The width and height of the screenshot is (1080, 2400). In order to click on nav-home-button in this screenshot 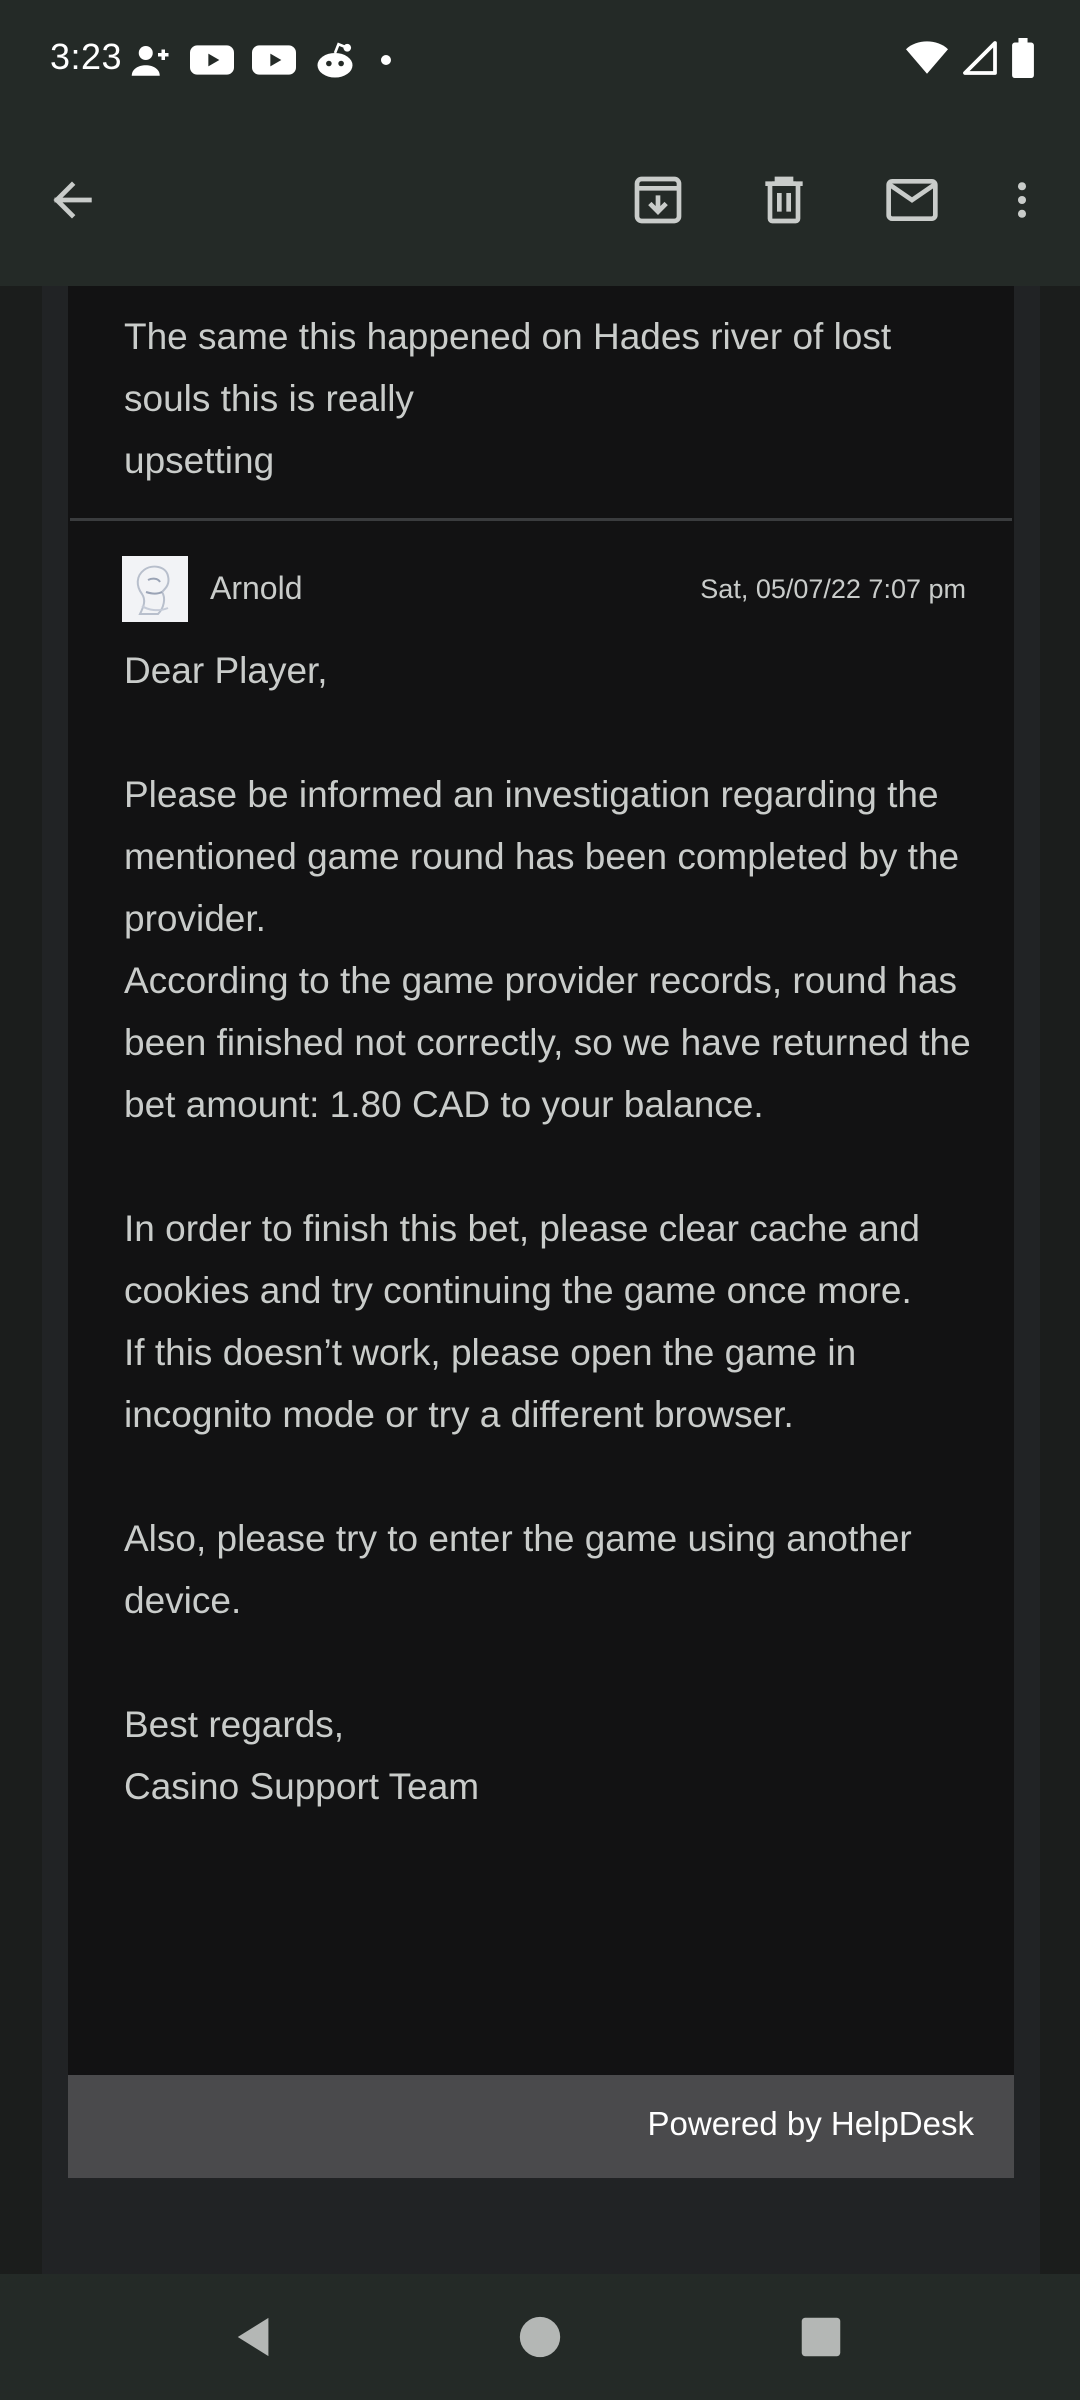, I will do `click(540, 2337)`.